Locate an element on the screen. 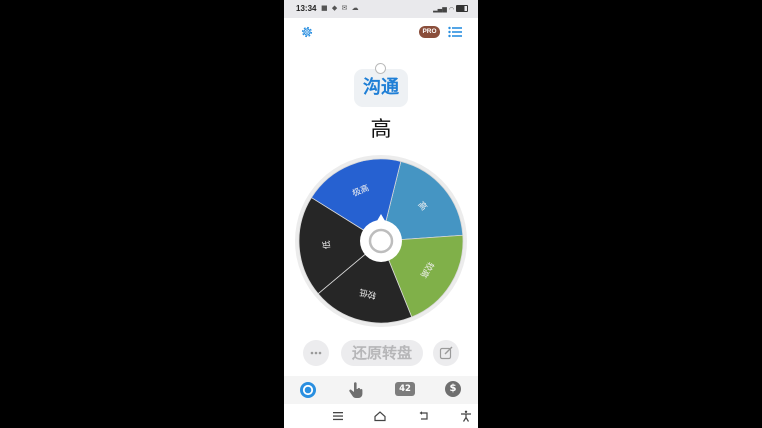 This screenshot has height=428, width=762. tab-bar: 42 $ is located at coordinates (381, 390).